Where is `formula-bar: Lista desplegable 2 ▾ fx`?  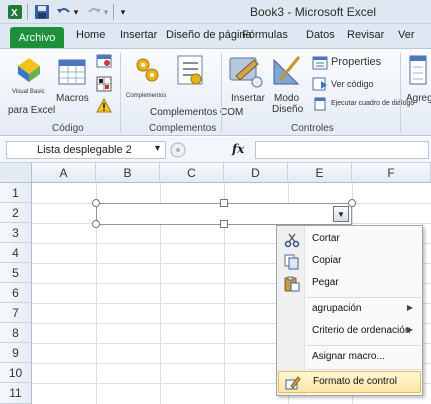
formula-bar: Lista desplegable 2 ▾ fx is located at coordinates (215, 150).